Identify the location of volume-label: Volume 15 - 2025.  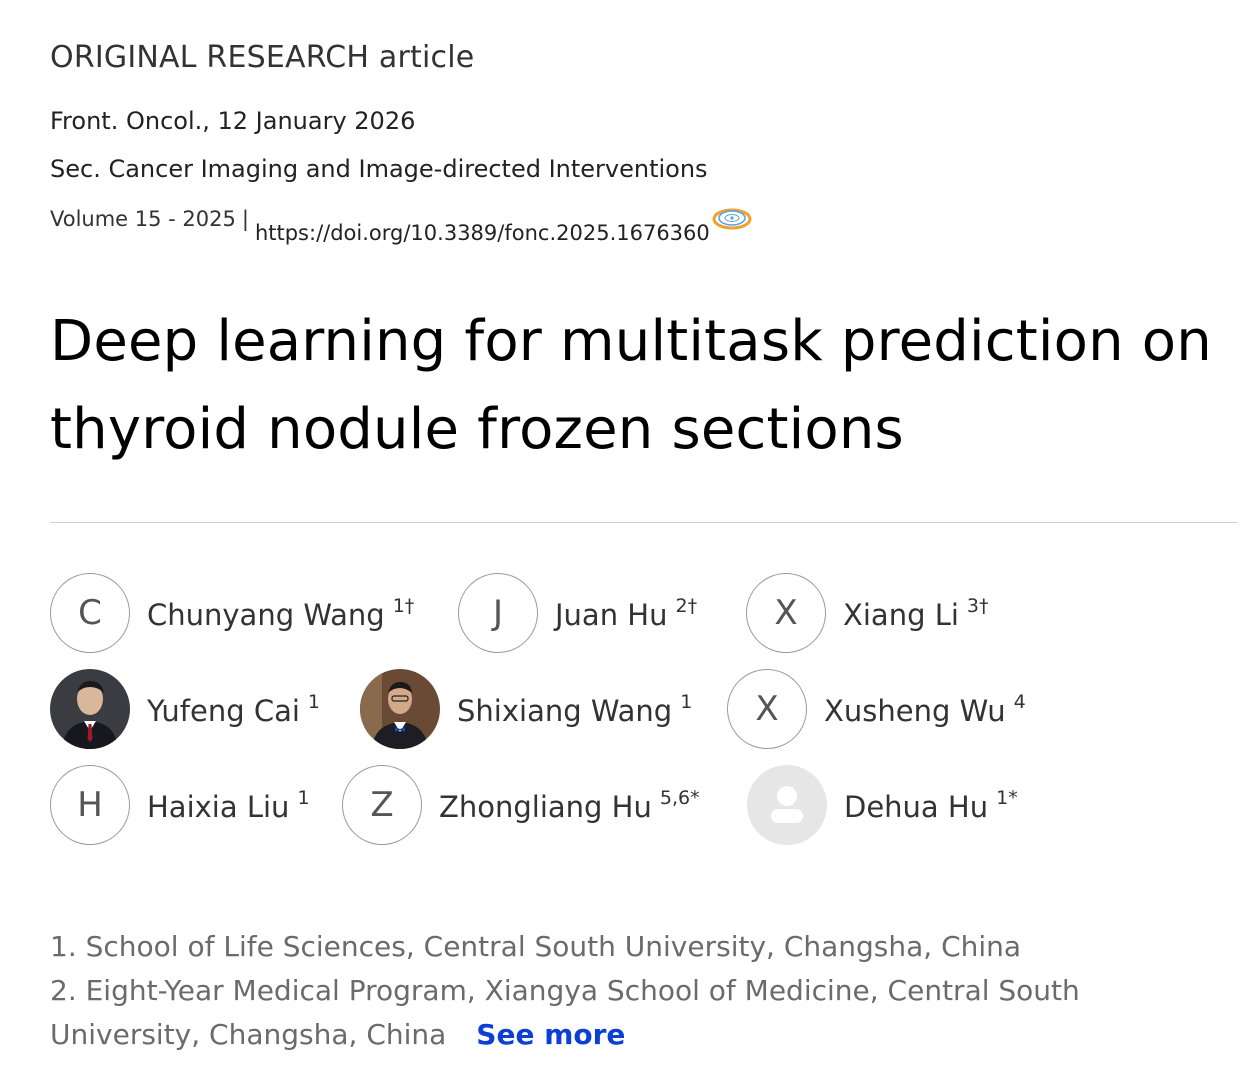
(143, 219).